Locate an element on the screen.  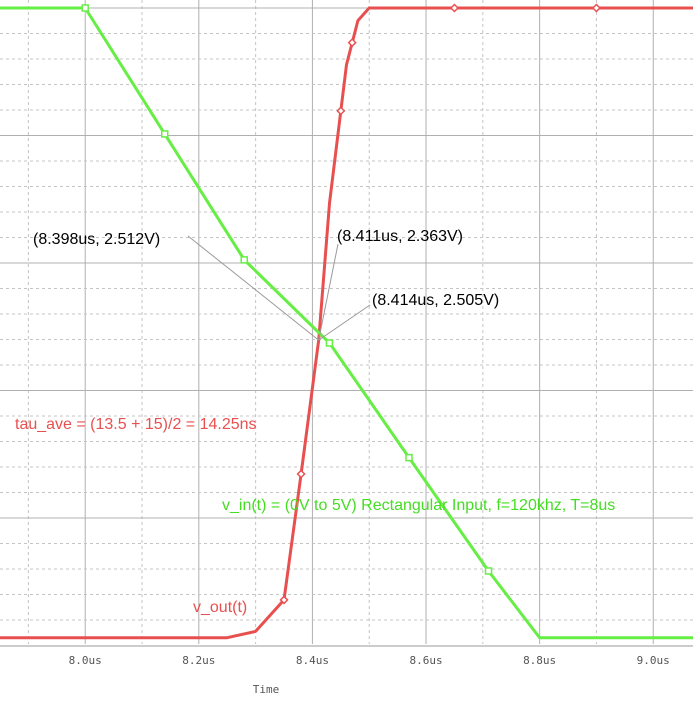
x-tick-label: 8.4us is located at coordinates (312, 660).